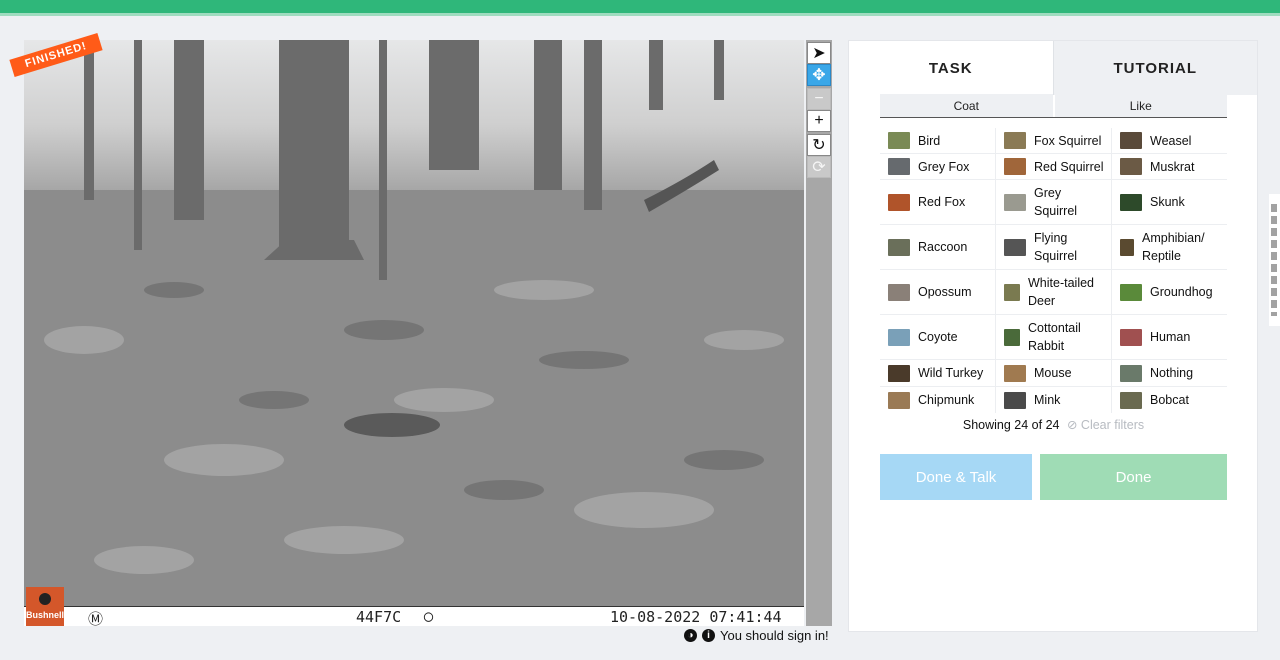  I want to click on species-row: Opossum White-tailed Deer Groundhog, so click(1053, 292).